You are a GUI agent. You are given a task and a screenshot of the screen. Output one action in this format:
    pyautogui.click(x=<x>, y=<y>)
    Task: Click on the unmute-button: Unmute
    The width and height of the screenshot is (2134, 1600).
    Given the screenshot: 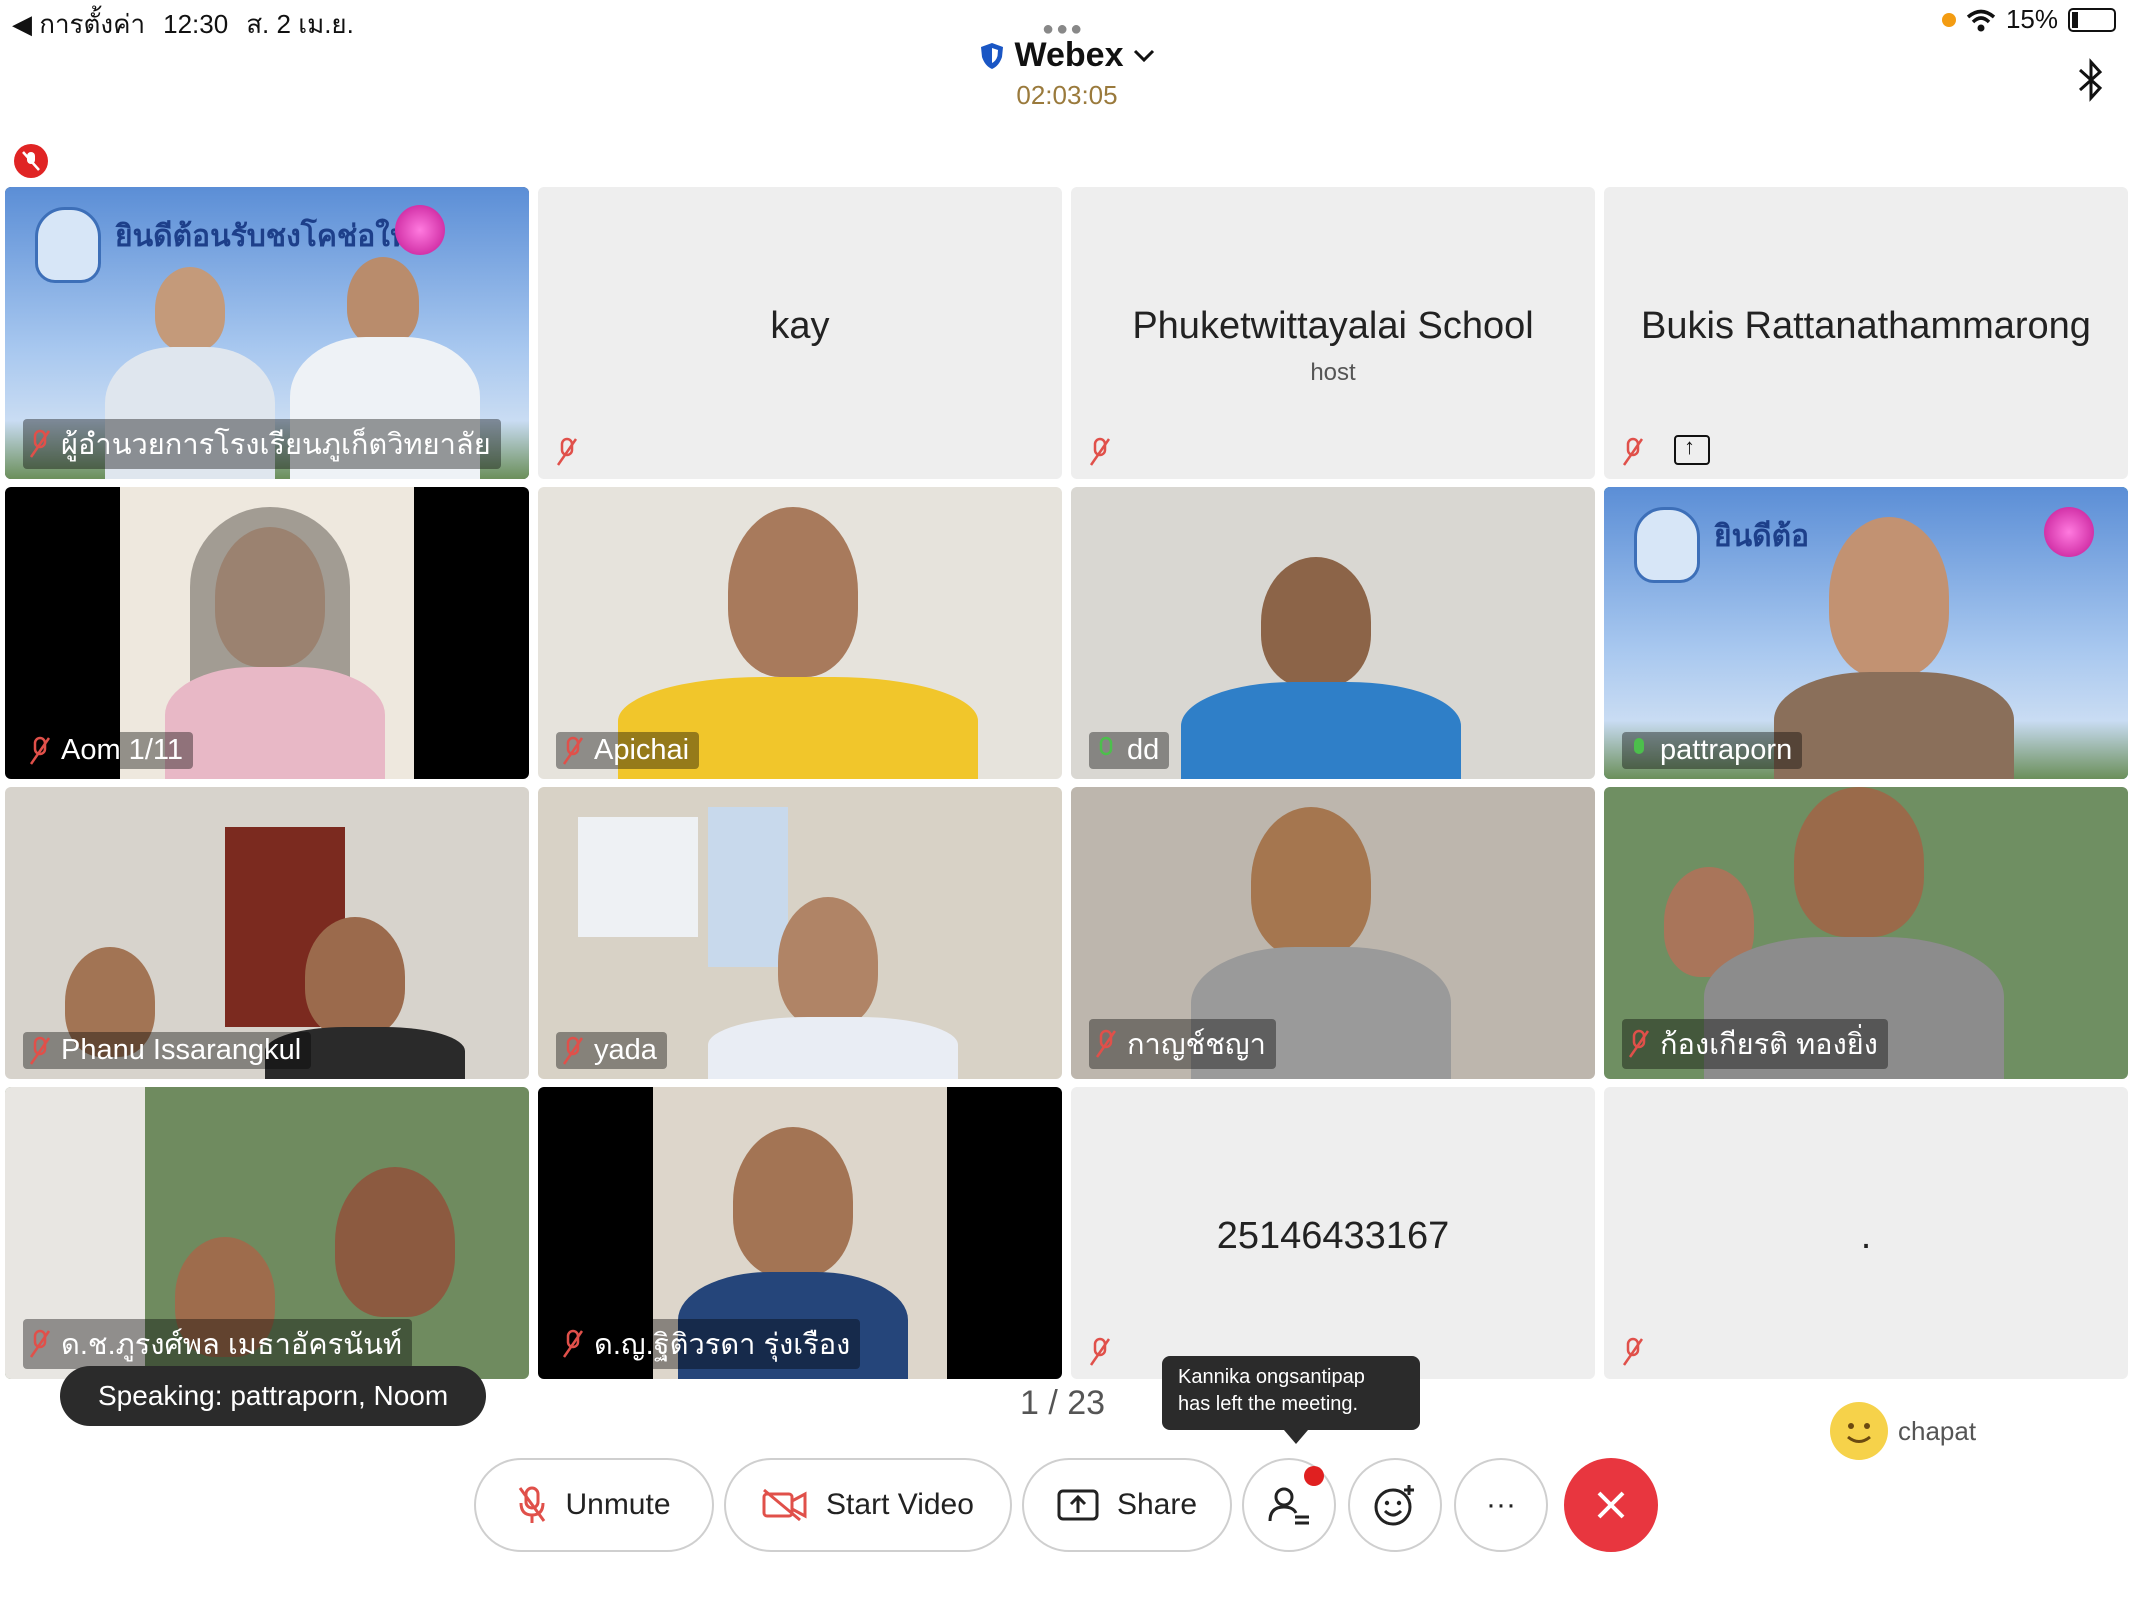 What is the action you would take?
    pyautogui.click(x=594, y=1505)
    